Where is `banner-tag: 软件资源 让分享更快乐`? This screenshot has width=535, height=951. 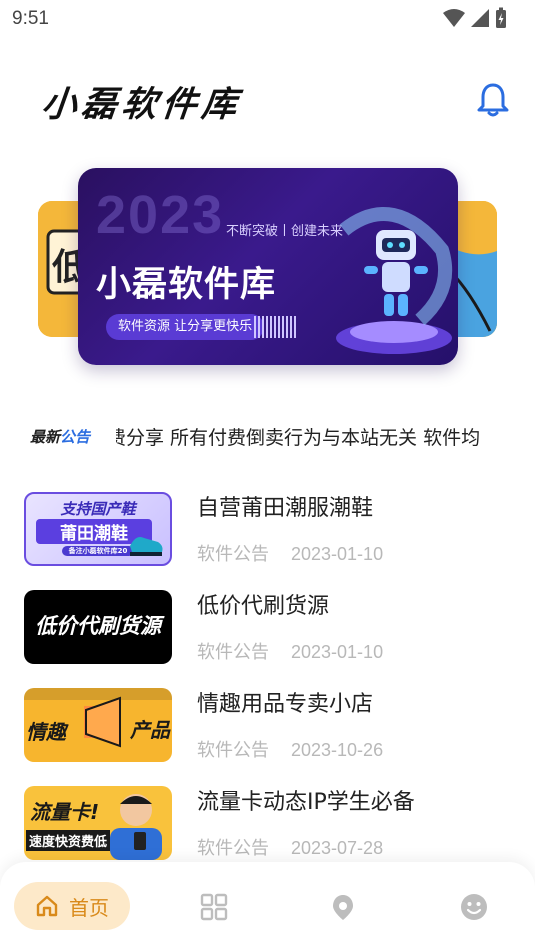 banner-tag: 软件资源 让分享更快乐 is located at coordinates (185, 327).